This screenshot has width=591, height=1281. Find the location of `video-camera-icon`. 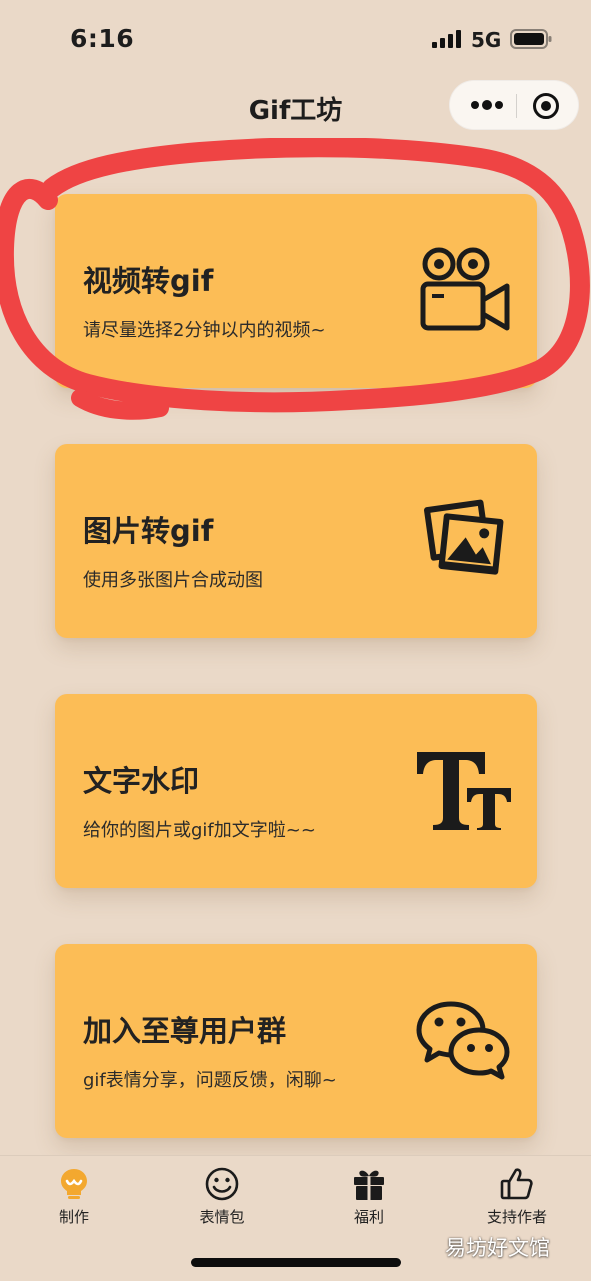

video-camera-icon is located at coordinates (465, 289).